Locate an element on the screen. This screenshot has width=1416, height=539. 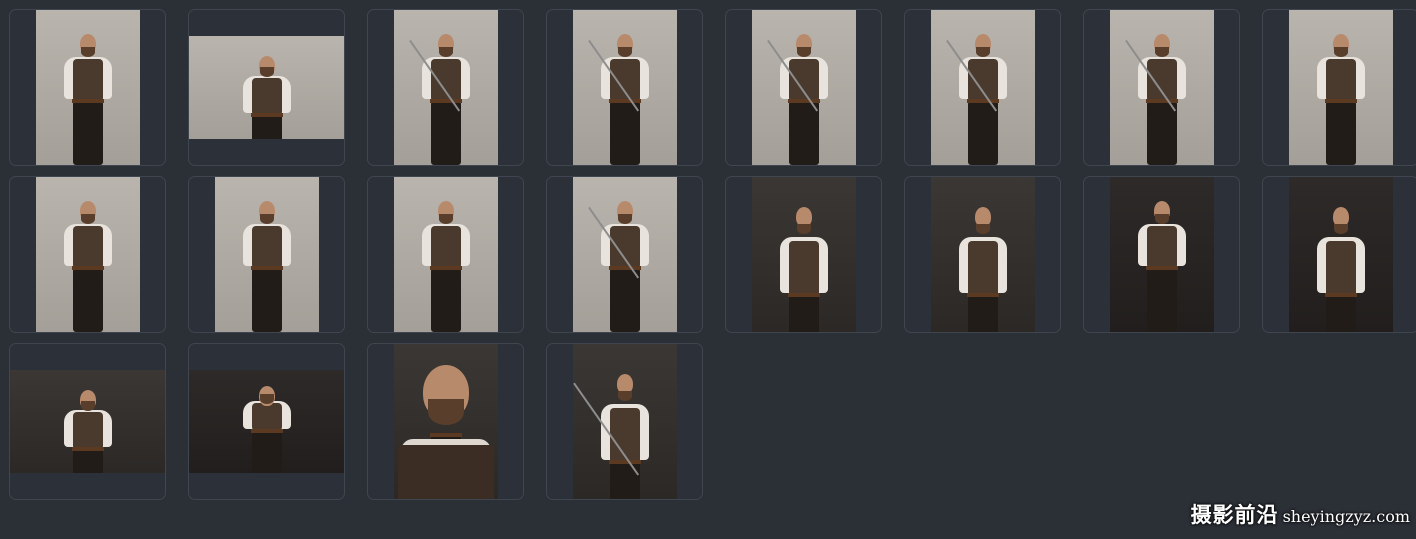
watermark-cn-text: 摄影前沿 is located at coordinates (1234, 514).